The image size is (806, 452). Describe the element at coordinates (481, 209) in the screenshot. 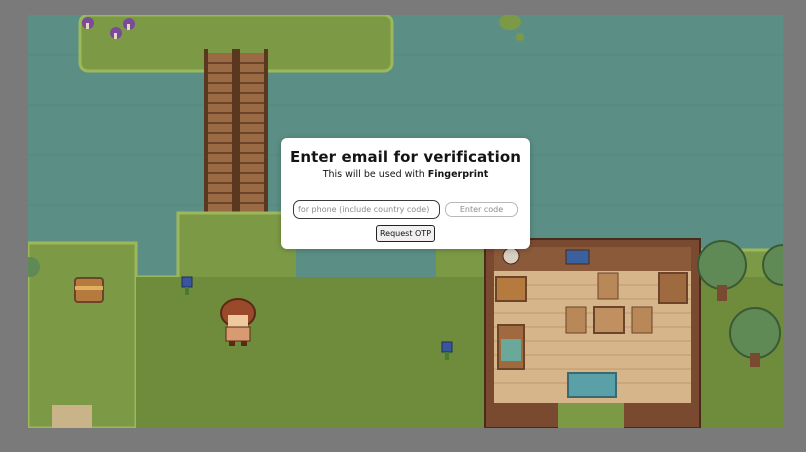

I see `code-input` at that location.